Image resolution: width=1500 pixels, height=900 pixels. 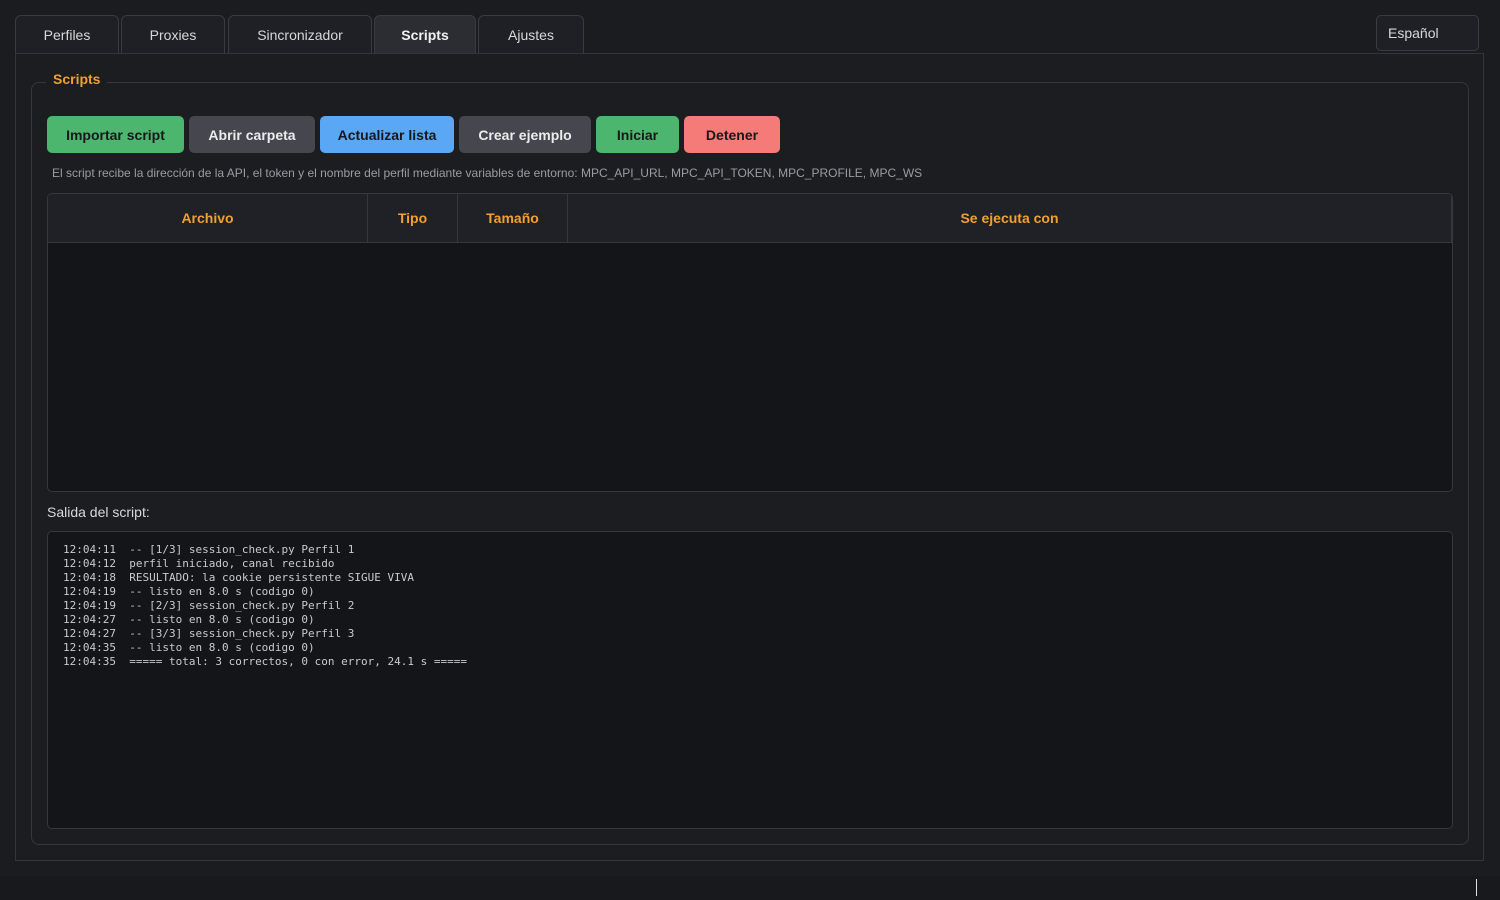 I want to click on scripts-group-title: Scripts, so click(x=77, y=79).